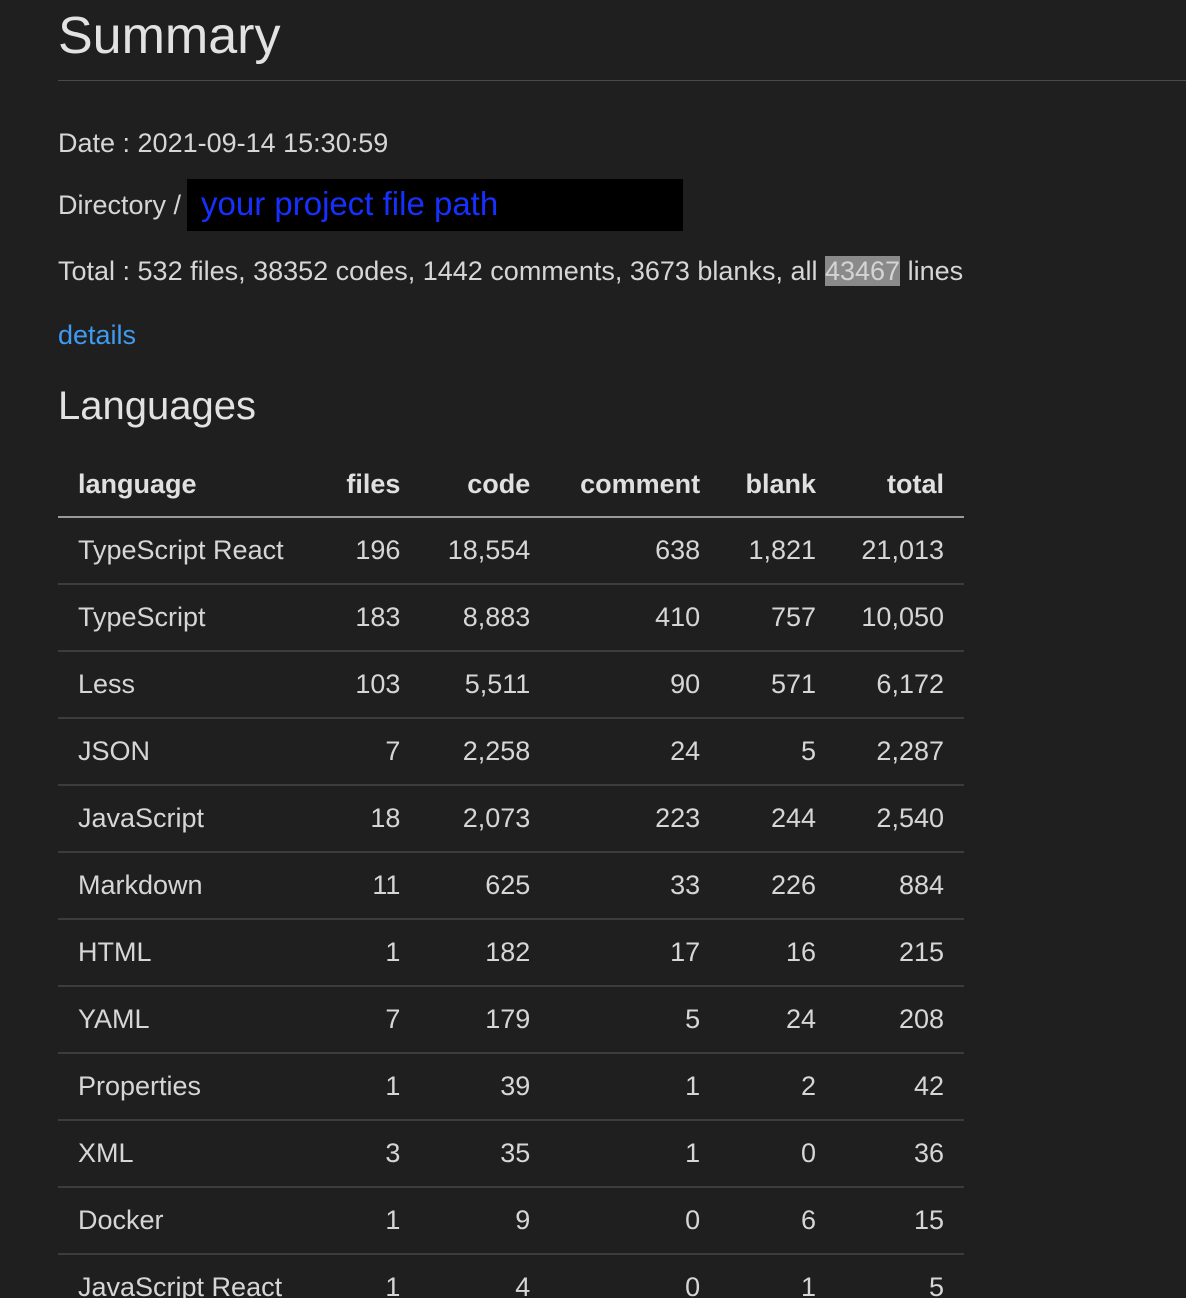 The image size is (1186, 1298). What do you see at coordinates (485, 752) in the screenshot?
I see `cell-code: 2,258` at bounding box center [485, 752].